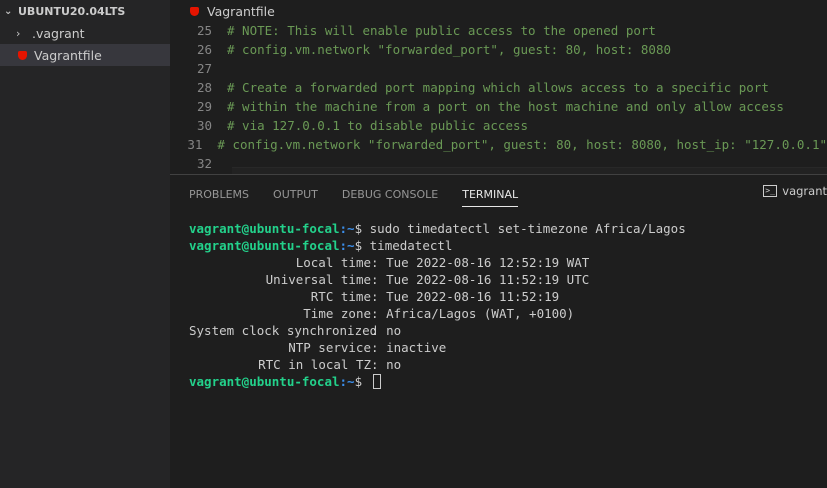  I want to click on output-label: RTC time, so click(340, 296).